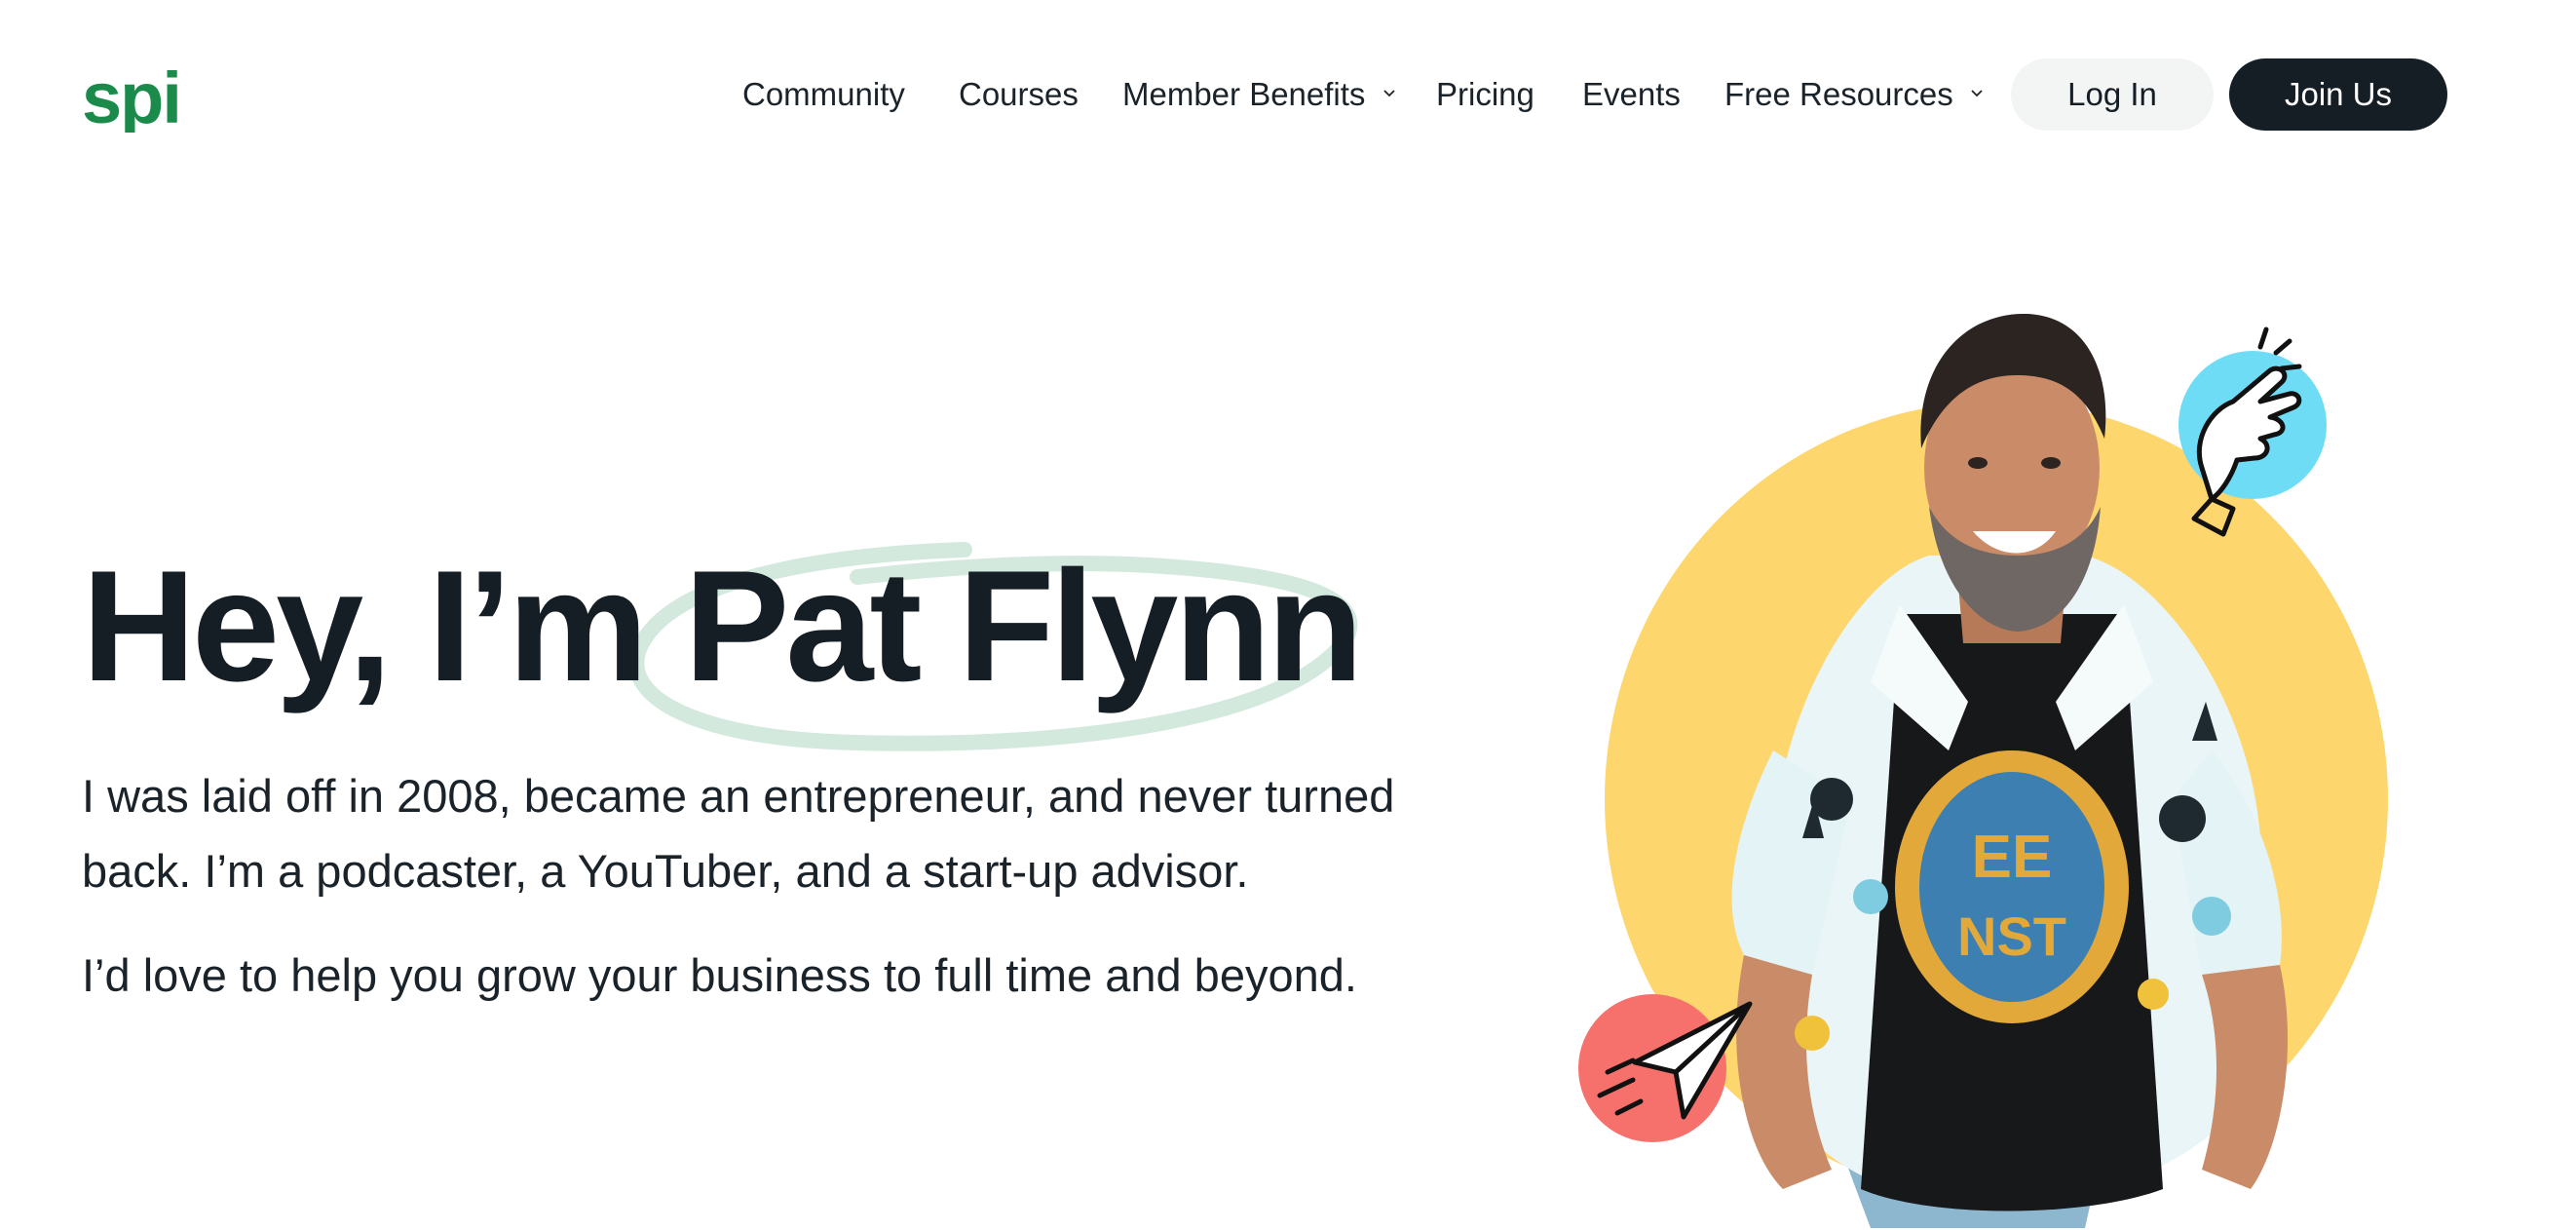 The height and width of the screenshot is (1230, 2576). Describe the element at coordinates (722, 626) in the screenshot. I see `hero-title: Hey, I’m Pat Flynn` at that location.